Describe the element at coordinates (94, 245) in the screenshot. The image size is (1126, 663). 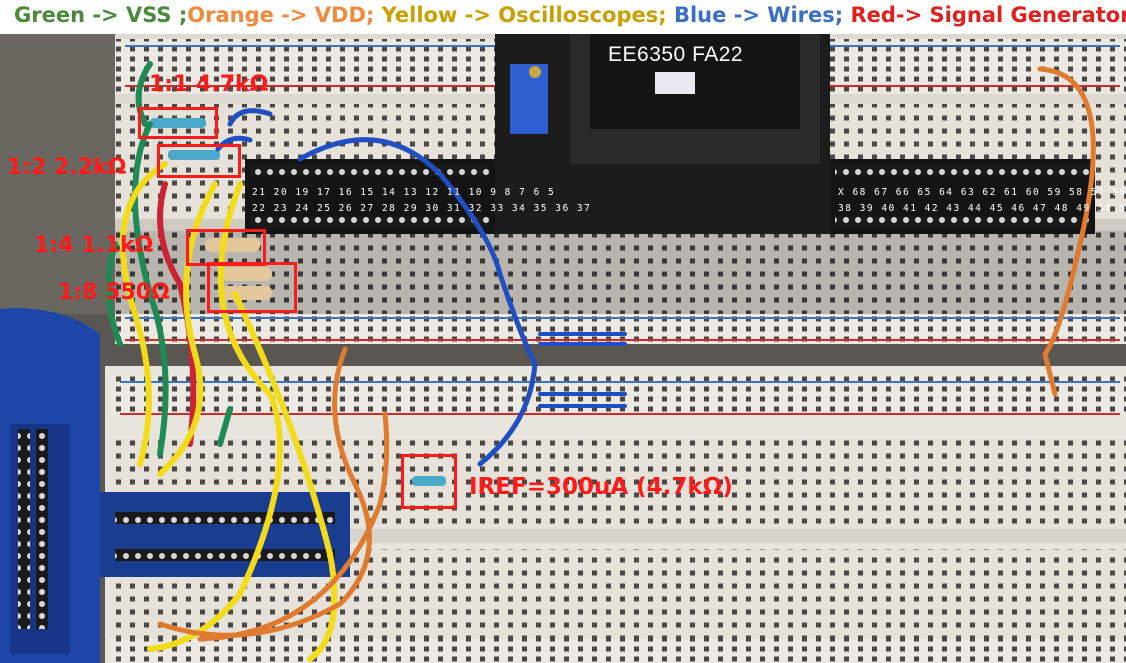
I see `annotation-r4: 1:4 1.1kΩ` at that location.